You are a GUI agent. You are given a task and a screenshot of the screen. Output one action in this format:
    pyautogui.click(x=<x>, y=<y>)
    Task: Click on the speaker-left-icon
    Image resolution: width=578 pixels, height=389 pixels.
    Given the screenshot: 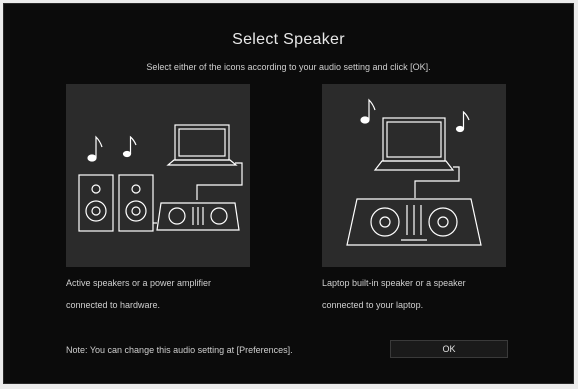 What is the action you would take?
    pyautogui.click(x=96, y=203)
    